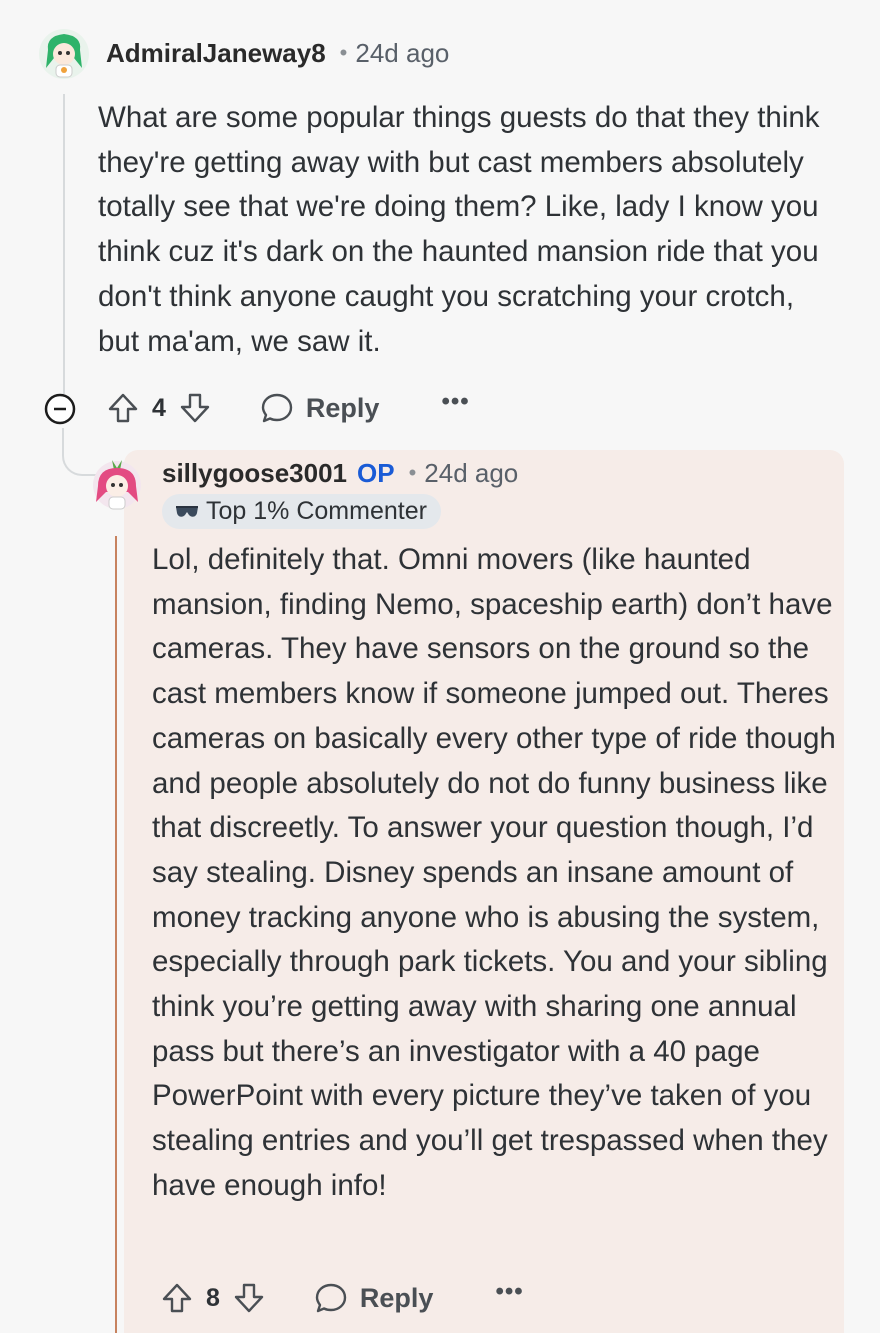 The height and width of the screenshot is (1333, 880). Describe the element at coordinates (216, 53) in the screenshot. I see `username: AdmiralJaneway8` at that location.